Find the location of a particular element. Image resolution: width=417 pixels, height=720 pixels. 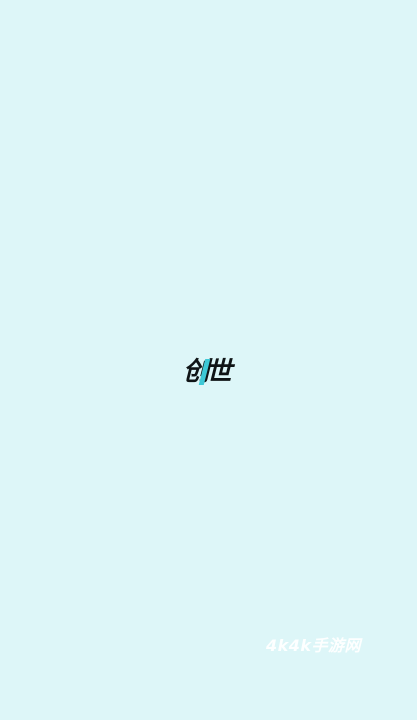

logo-char-shi: 世 is located at coordinates (219, 372).